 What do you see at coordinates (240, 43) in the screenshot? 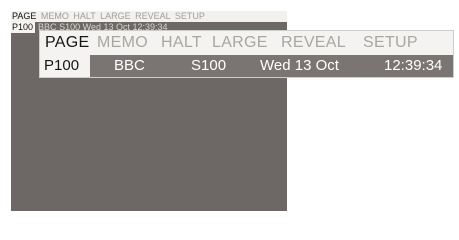
I see `menu-item-large: LARGE` at bounding box center [240, 43].